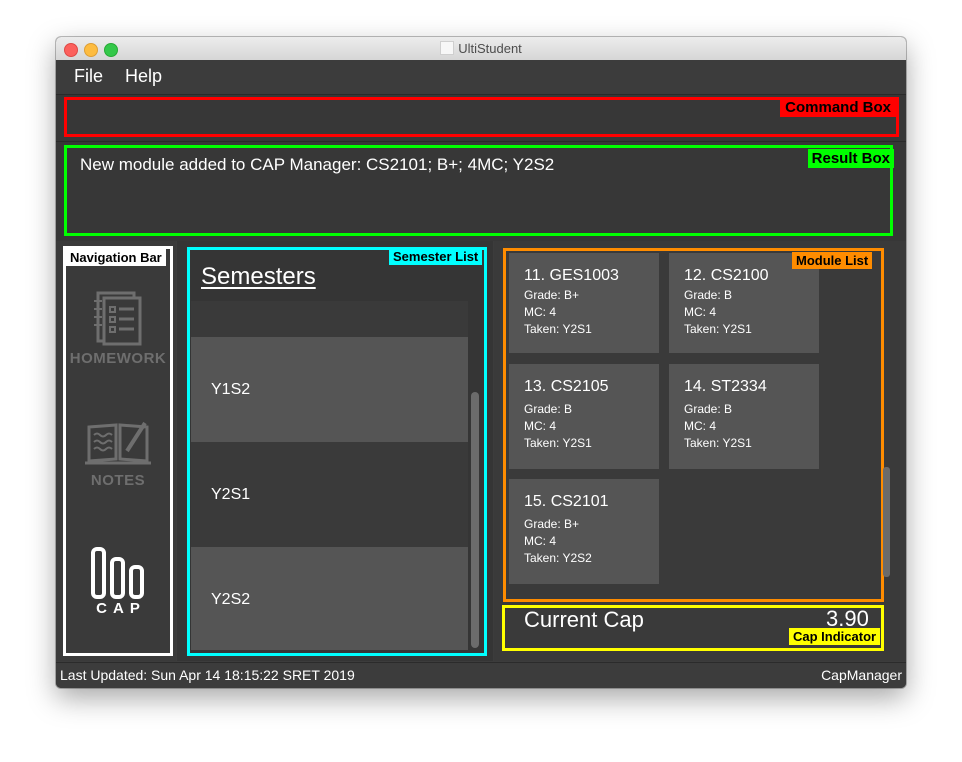  Describe the element at coordinates (88, 76) in the screenshot. I see `menu-file: File` at that location.